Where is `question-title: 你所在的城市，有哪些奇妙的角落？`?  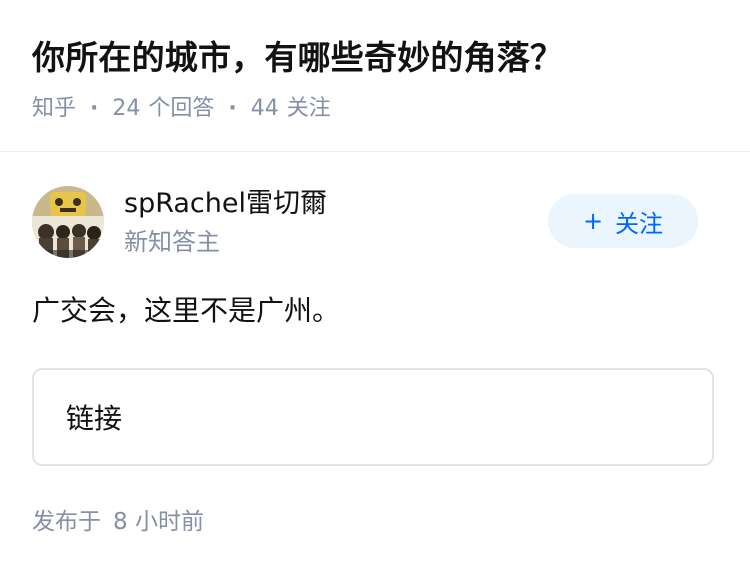
question-title: 你所在的城市，有哪些奇妙的角落？ is located at coordinates (375, 58).